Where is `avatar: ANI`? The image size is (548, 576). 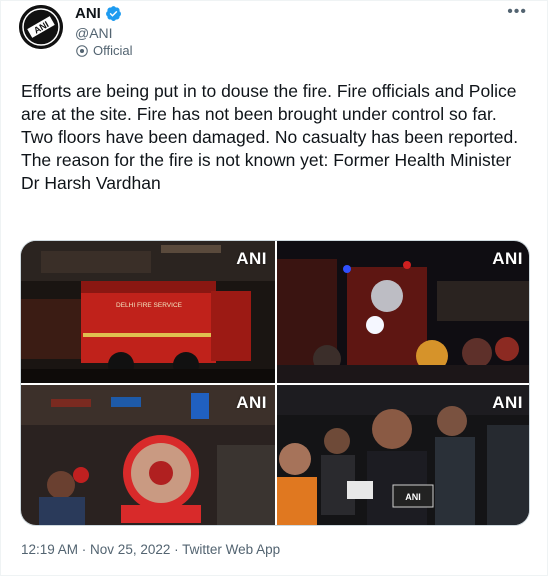 avatar: ANI is located at coordinates (41, 27).